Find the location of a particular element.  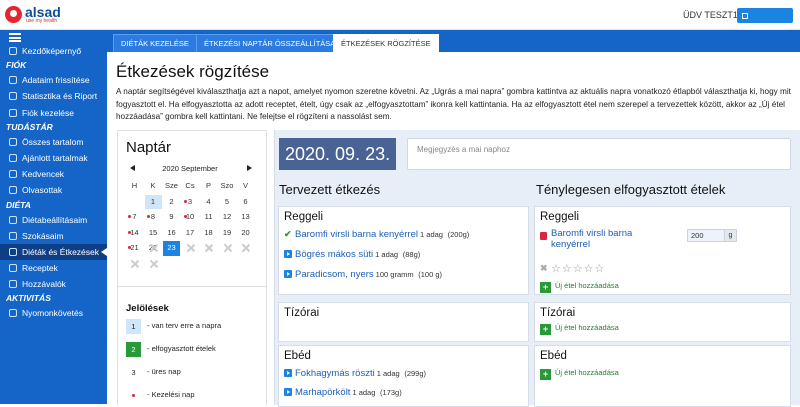

consumed-food-item: Baromfi virsli barna kenyérrel is located at coordinates (591, 239).